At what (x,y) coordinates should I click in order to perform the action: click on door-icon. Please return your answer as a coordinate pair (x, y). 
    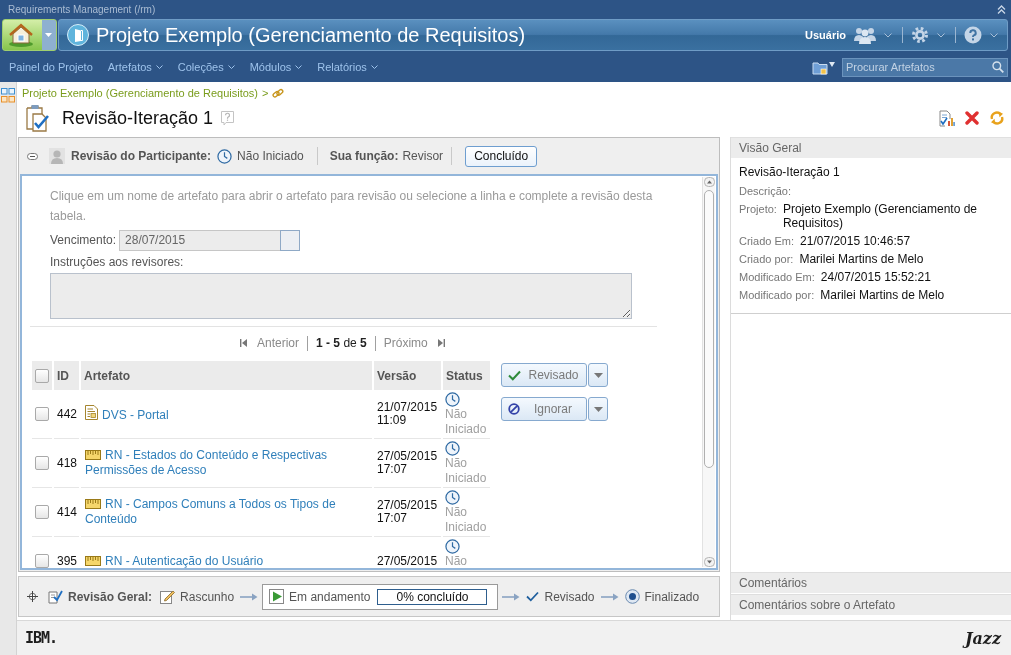
    Looking at the image, I should click on (78, 35).